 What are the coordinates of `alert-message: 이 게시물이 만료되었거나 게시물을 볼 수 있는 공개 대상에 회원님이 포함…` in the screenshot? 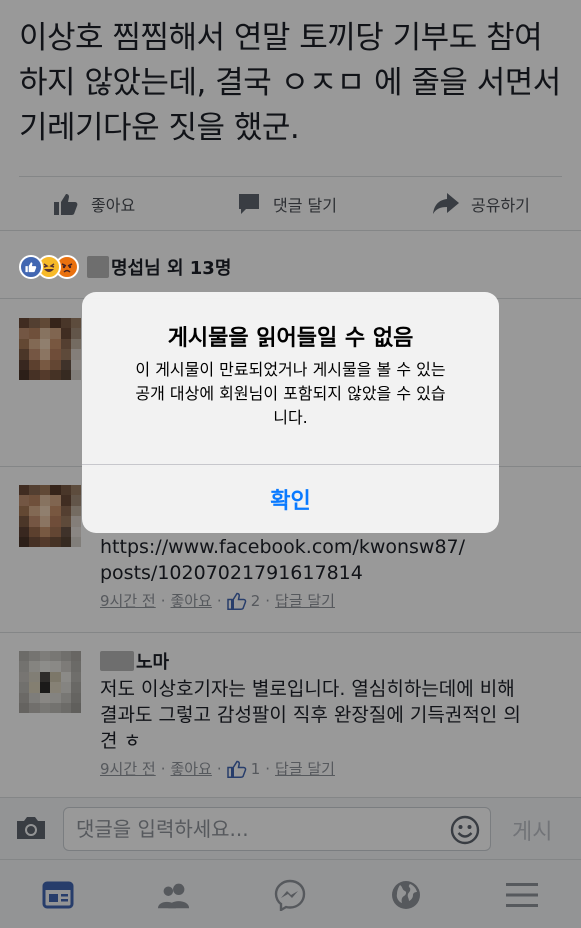 It's located at (290, 394).